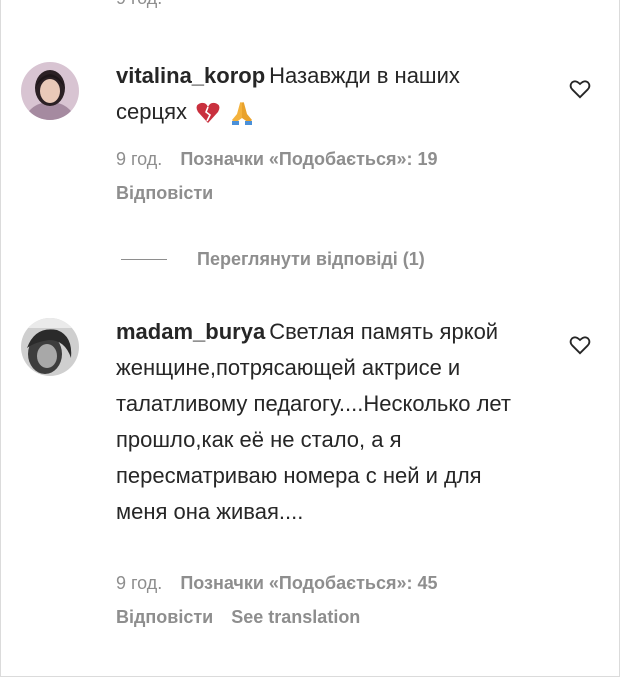  What do you see at coordinates (139, 4) in the screenshot?
I see `previous-comment-time: 9 год.` at bounding box center [139, 4].